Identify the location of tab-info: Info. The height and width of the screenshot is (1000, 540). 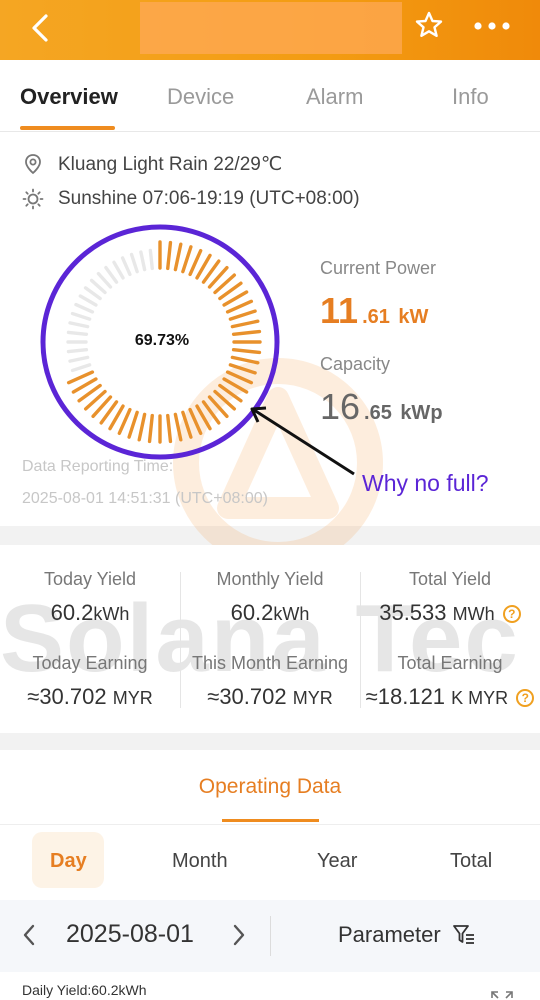
(470, 97).